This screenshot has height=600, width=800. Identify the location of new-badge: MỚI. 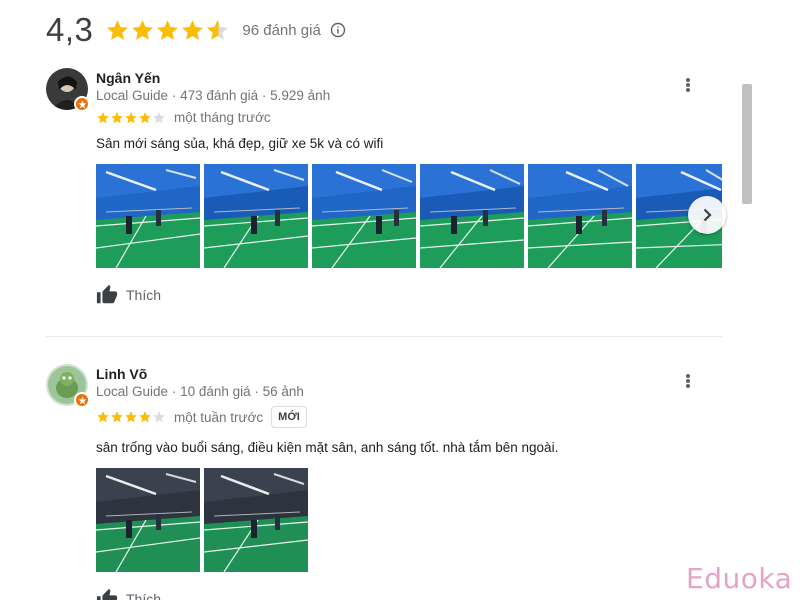
(289, 417).